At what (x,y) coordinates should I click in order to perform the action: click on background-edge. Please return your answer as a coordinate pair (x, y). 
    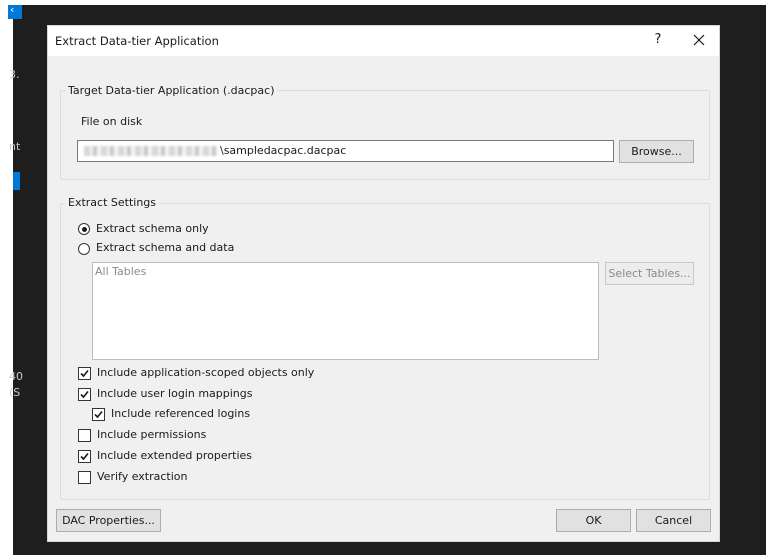
    Looking at the image, I should click on (6, 278).